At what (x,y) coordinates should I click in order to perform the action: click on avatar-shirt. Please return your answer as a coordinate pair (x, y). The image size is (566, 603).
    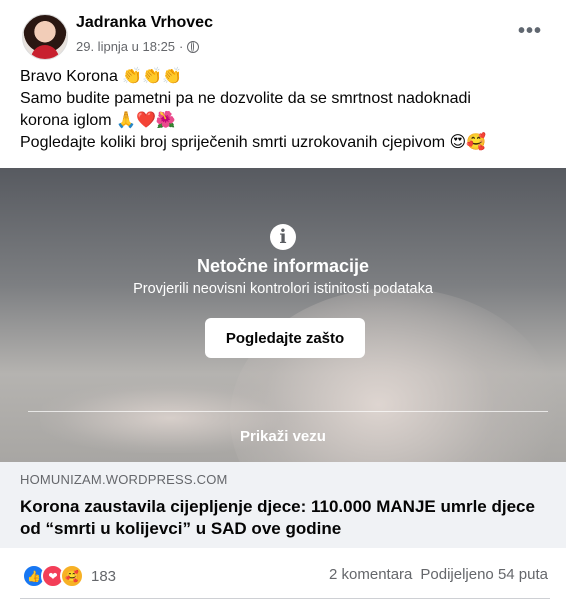
    Looking at the image, I should click on (45, 52).